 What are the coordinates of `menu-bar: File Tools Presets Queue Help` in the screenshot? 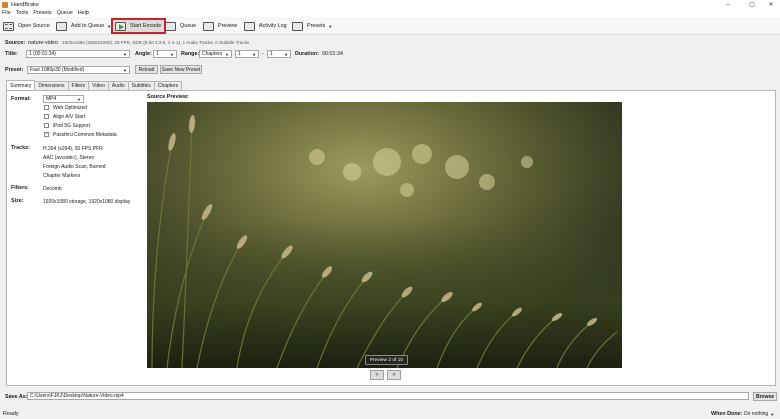 It's located at (390, 13).